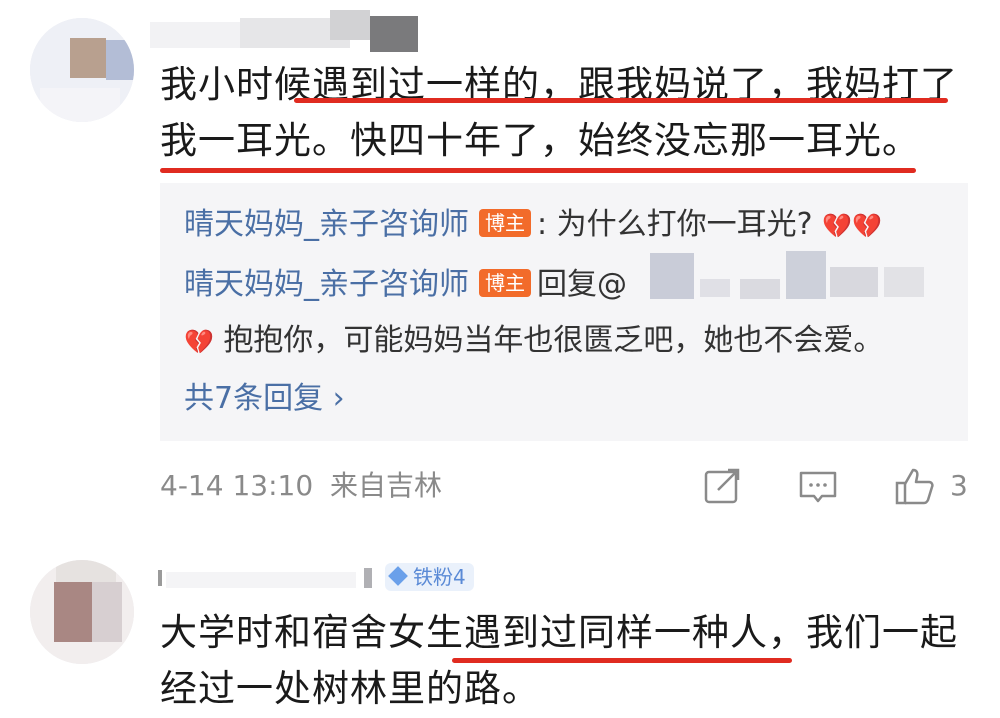  What do you see at coordinates (675, 224) in the screenshot?
I see `reply-text: : 为什么打你一耳光?` at bounding box center [675, 224].